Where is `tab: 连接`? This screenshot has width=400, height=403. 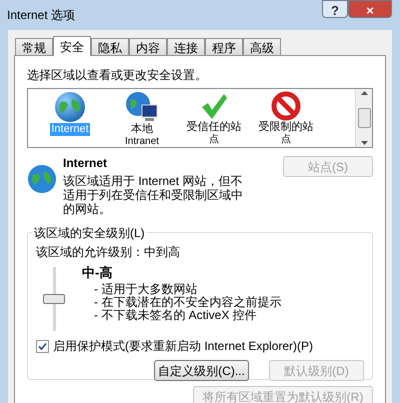 tab: 连接 is located at coordinates (186, 46).